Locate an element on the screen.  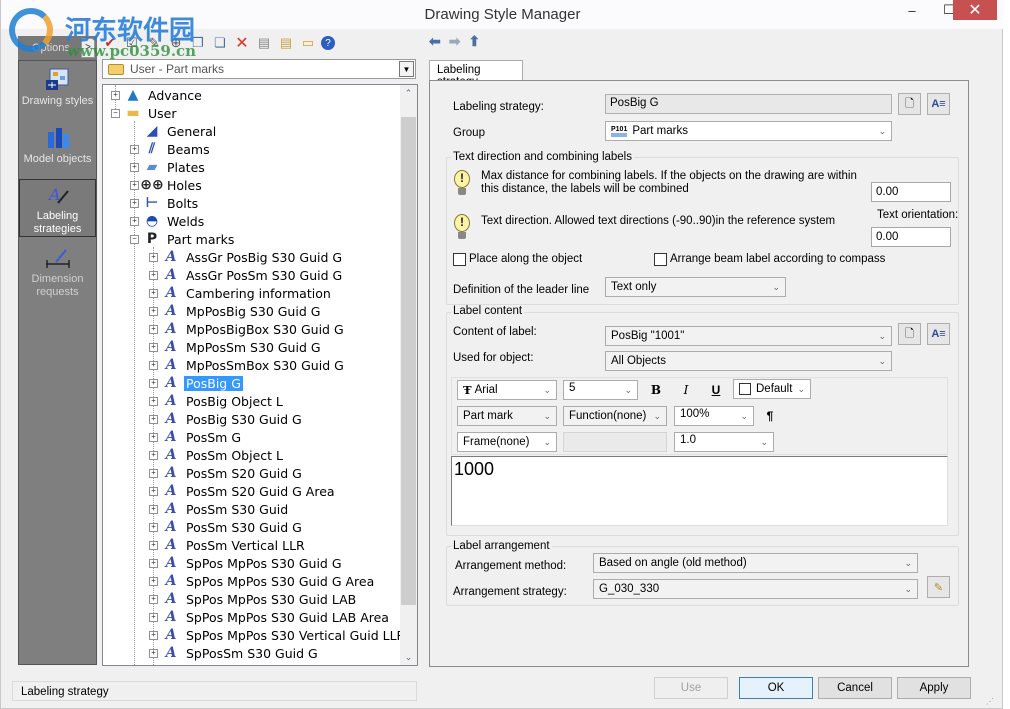
tree-node: + A AssGr PosSm S30 Guid G is located at coordinates (246, 275).